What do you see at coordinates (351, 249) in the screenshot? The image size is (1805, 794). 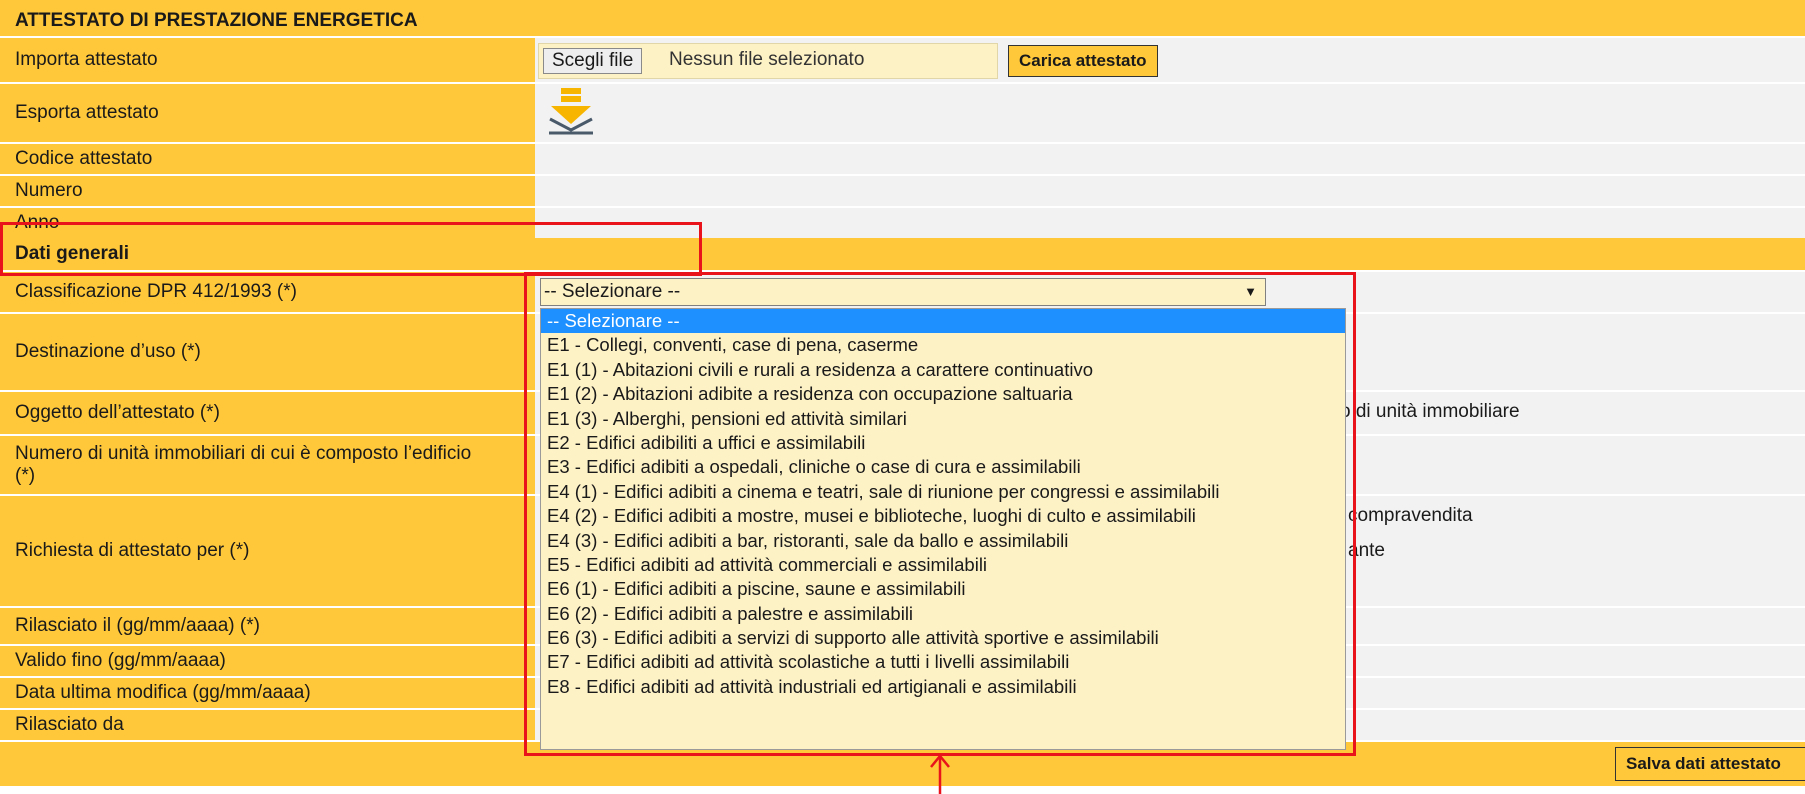 I see `annotation-box-dati-generali` at bounding box center [351, 249].